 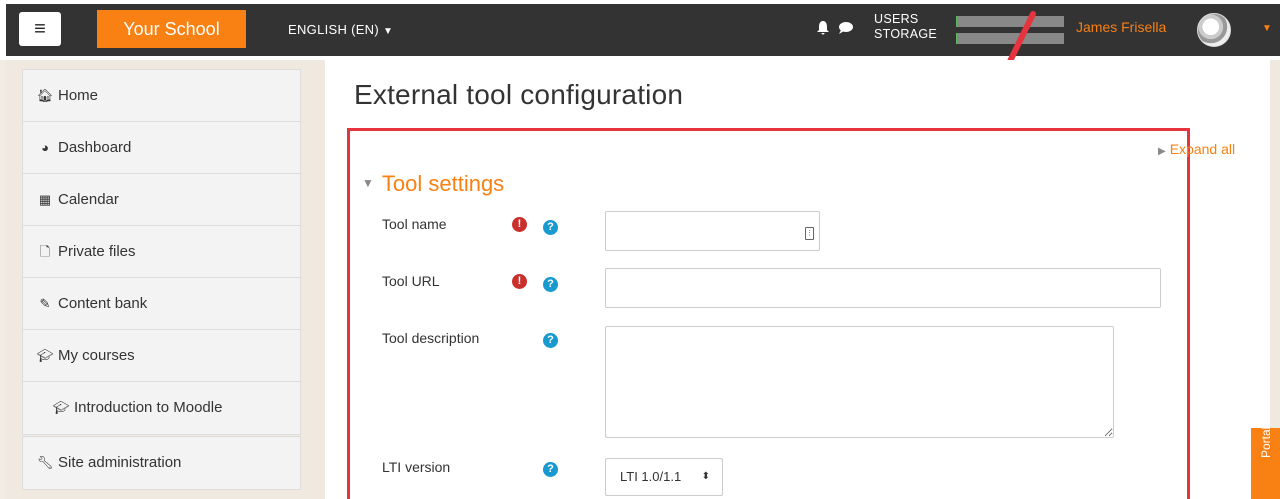 I want to click on sidebar-item-label: Dashboard, so click(x=95, y=147).